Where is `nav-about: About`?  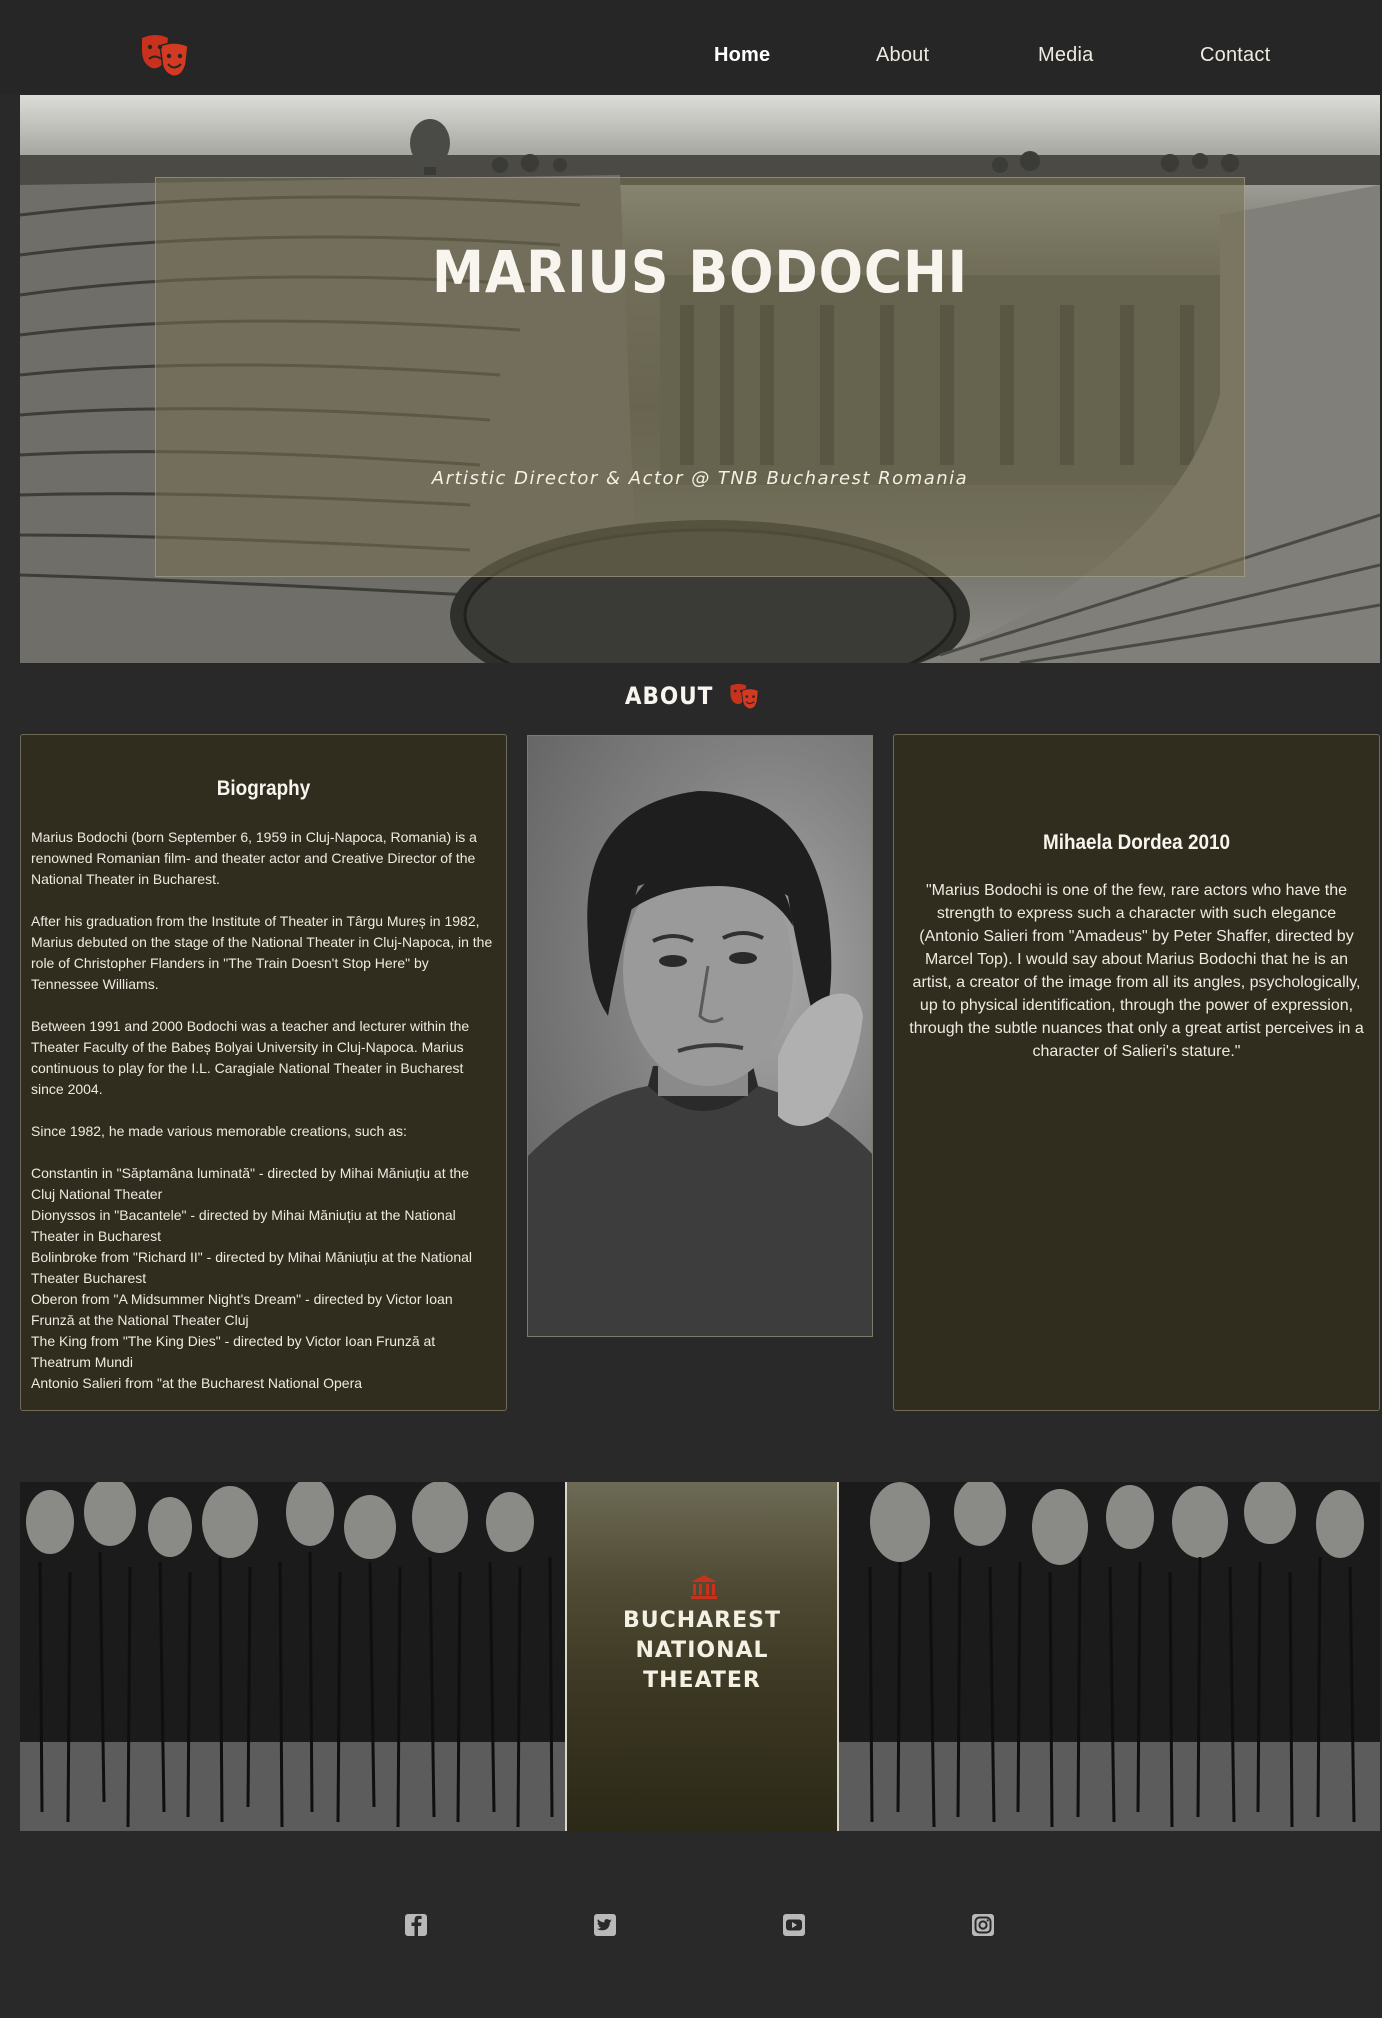 nav-about: About is located at coordinates (902, 55).